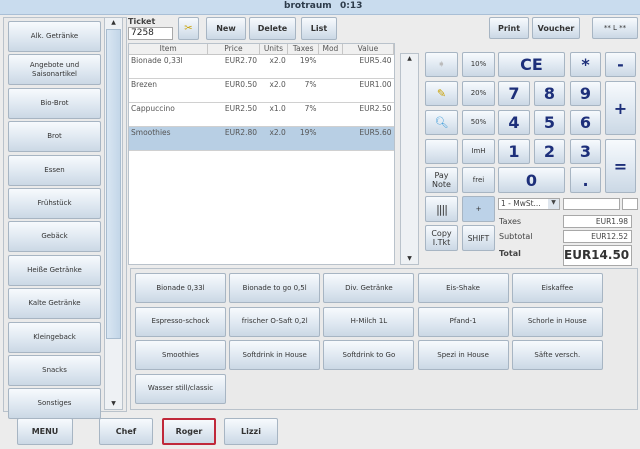 The image size is (640, 449). What do you see at coordinates (615, 28) in the screenshot?
I see `layout-button: ** L **` at bounding box center [615, 28].